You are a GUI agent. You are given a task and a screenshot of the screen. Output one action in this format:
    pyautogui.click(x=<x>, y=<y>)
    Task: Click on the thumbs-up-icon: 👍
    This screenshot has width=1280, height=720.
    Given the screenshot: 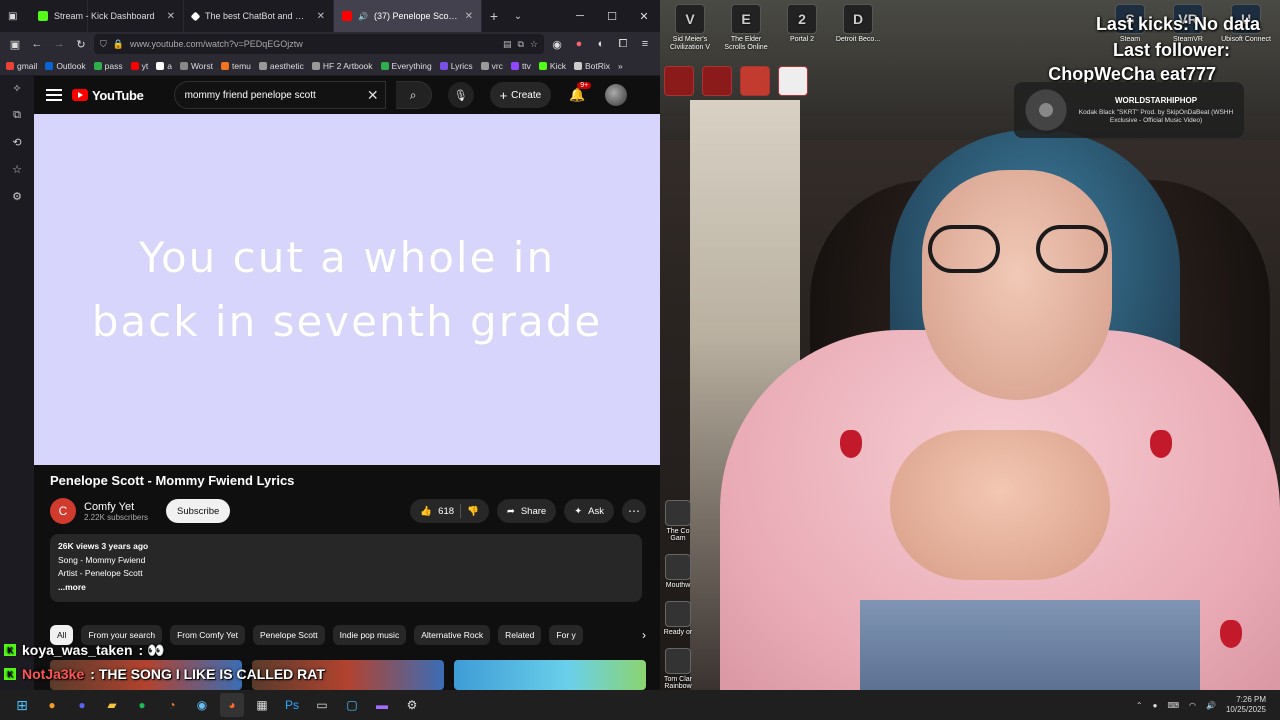 What is the action you would take?
    pyautogui.click(x=426, y=511)
    